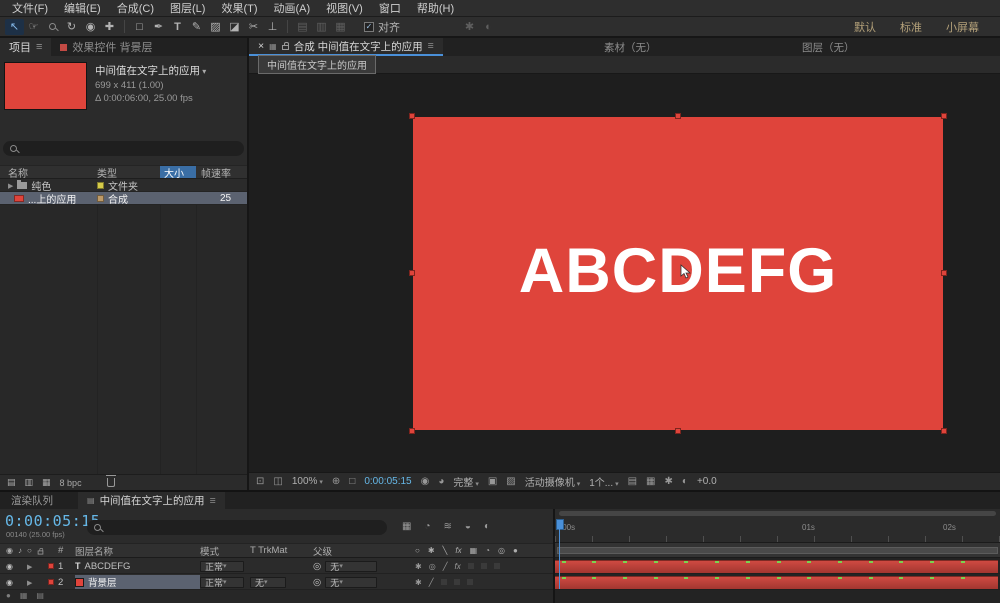 This screenshot has width=1000, height=603. I want to click on eye-column-icon, so click(9, 550).